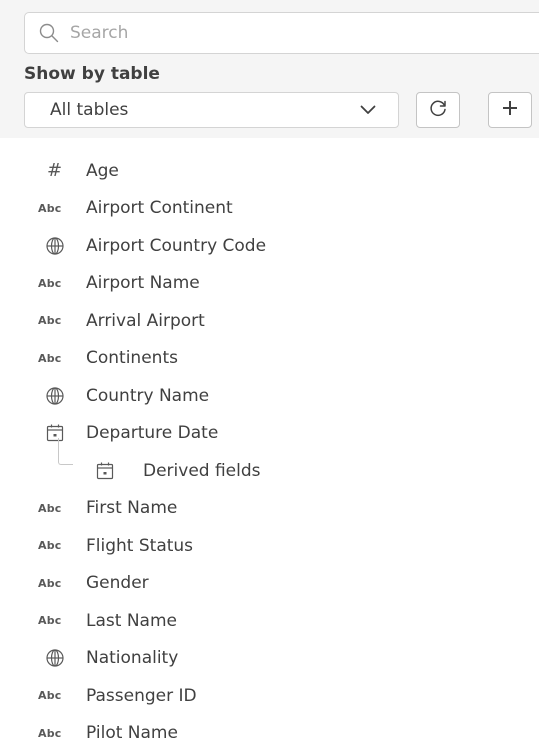 The width and height of the screenshot is (539, 752). Describe the element at coordinates (65, 451) in the screenshot. I see `tree-connector-line` at that location.